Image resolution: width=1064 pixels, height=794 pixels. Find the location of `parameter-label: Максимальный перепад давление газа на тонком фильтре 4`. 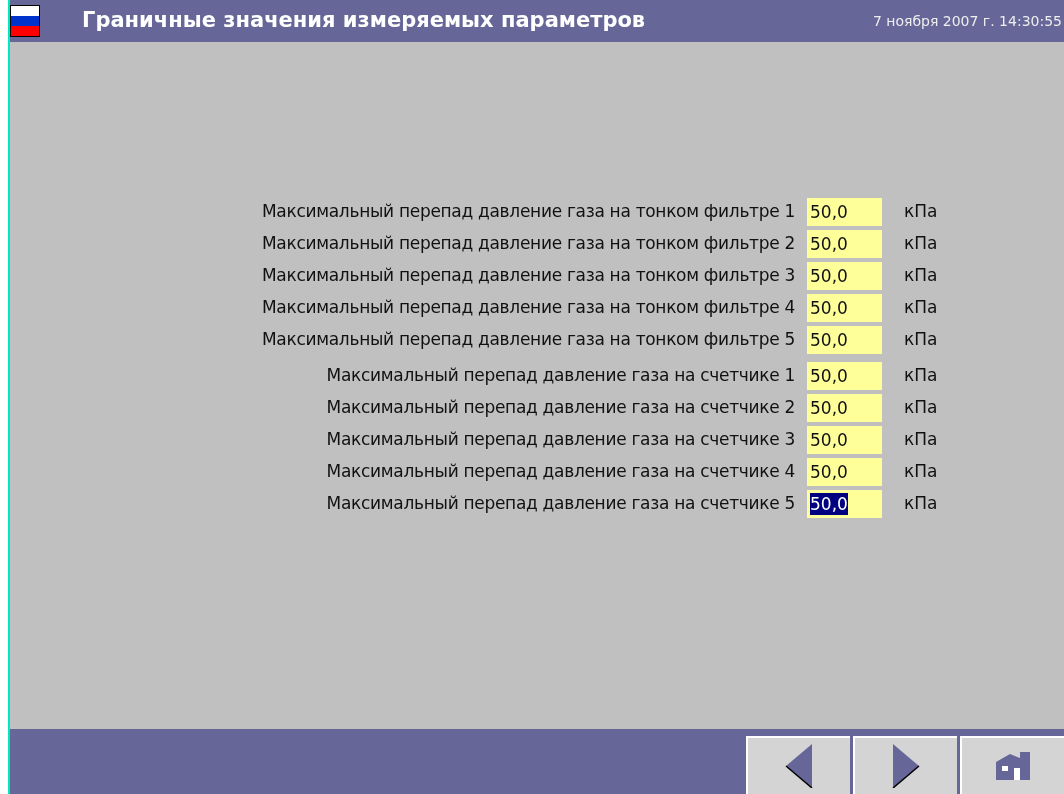

parameter-label: Максимальный перепад давление газа на тонком фильтре 4 is located at coordinates (528, 308).